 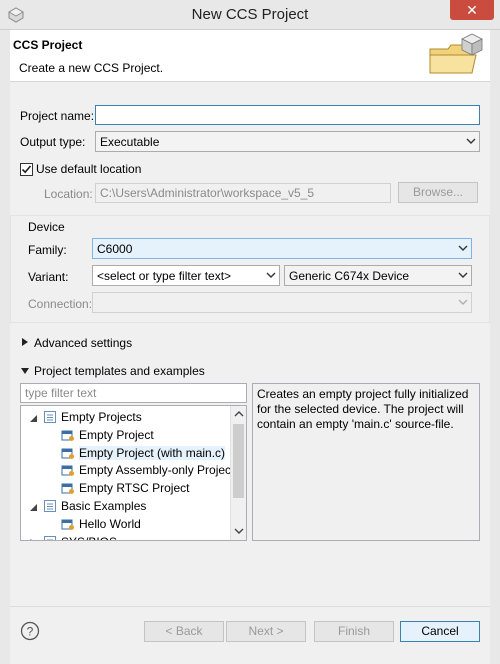 I want to click on finish-button: Finish, so click(x=354, y=631).